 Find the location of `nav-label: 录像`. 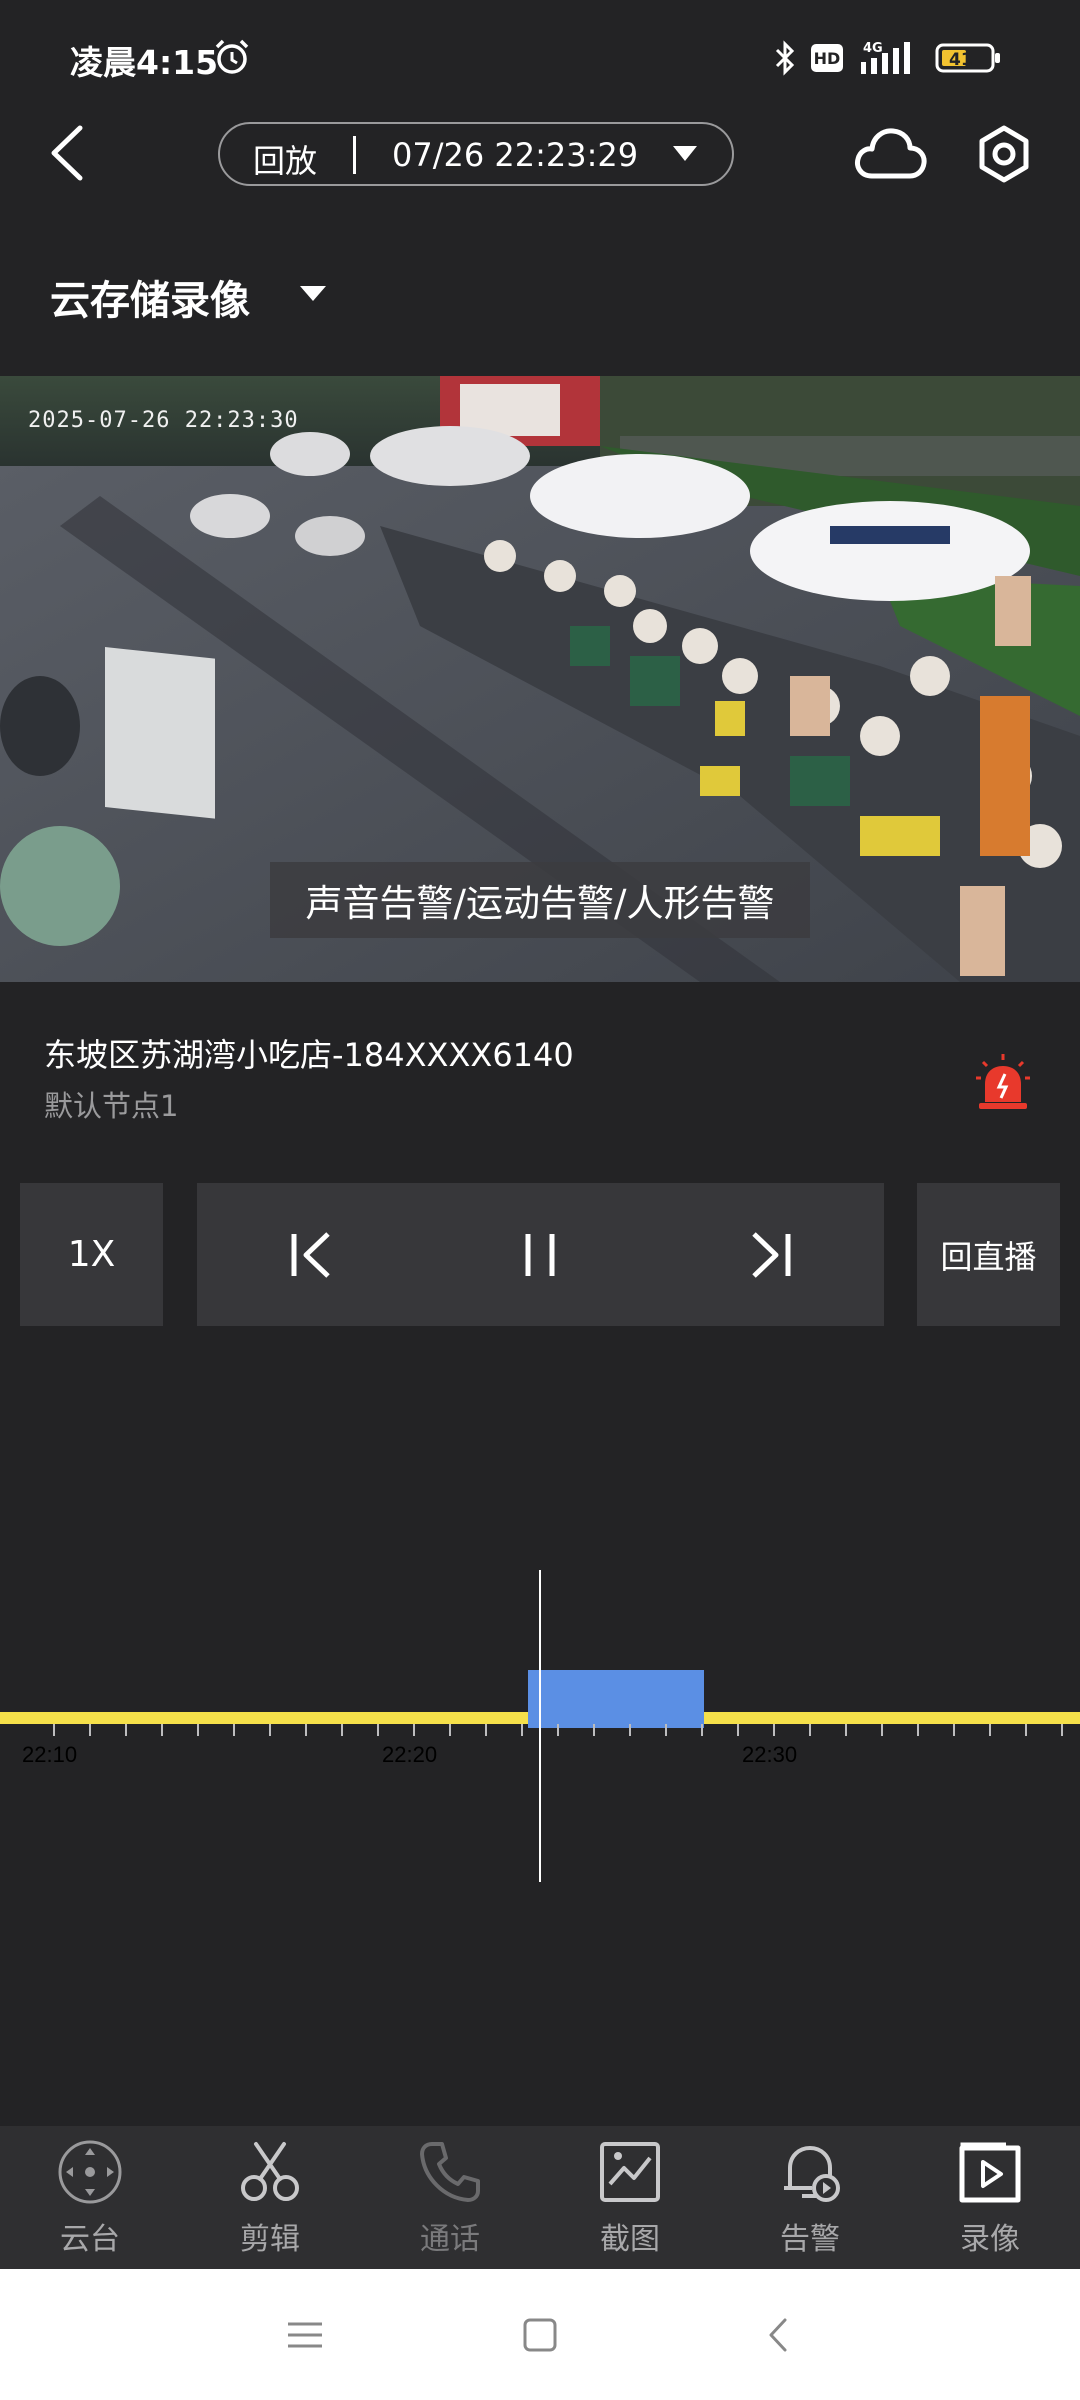

nav-label: 录像 is located at coordinates (990, 2239).